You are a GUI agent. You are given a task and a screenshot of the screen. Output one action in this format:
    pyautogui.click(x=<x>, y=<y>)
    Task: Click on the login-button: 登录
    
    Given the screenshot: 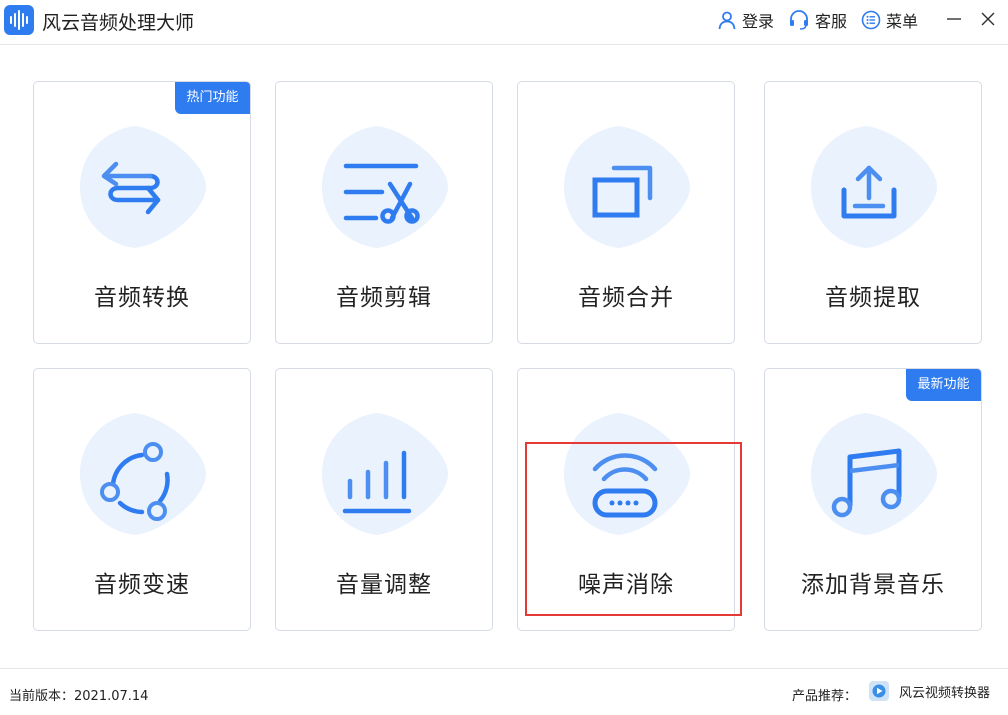 What is the action you would take?
    pyautogui.click(x=745, y=20)
    